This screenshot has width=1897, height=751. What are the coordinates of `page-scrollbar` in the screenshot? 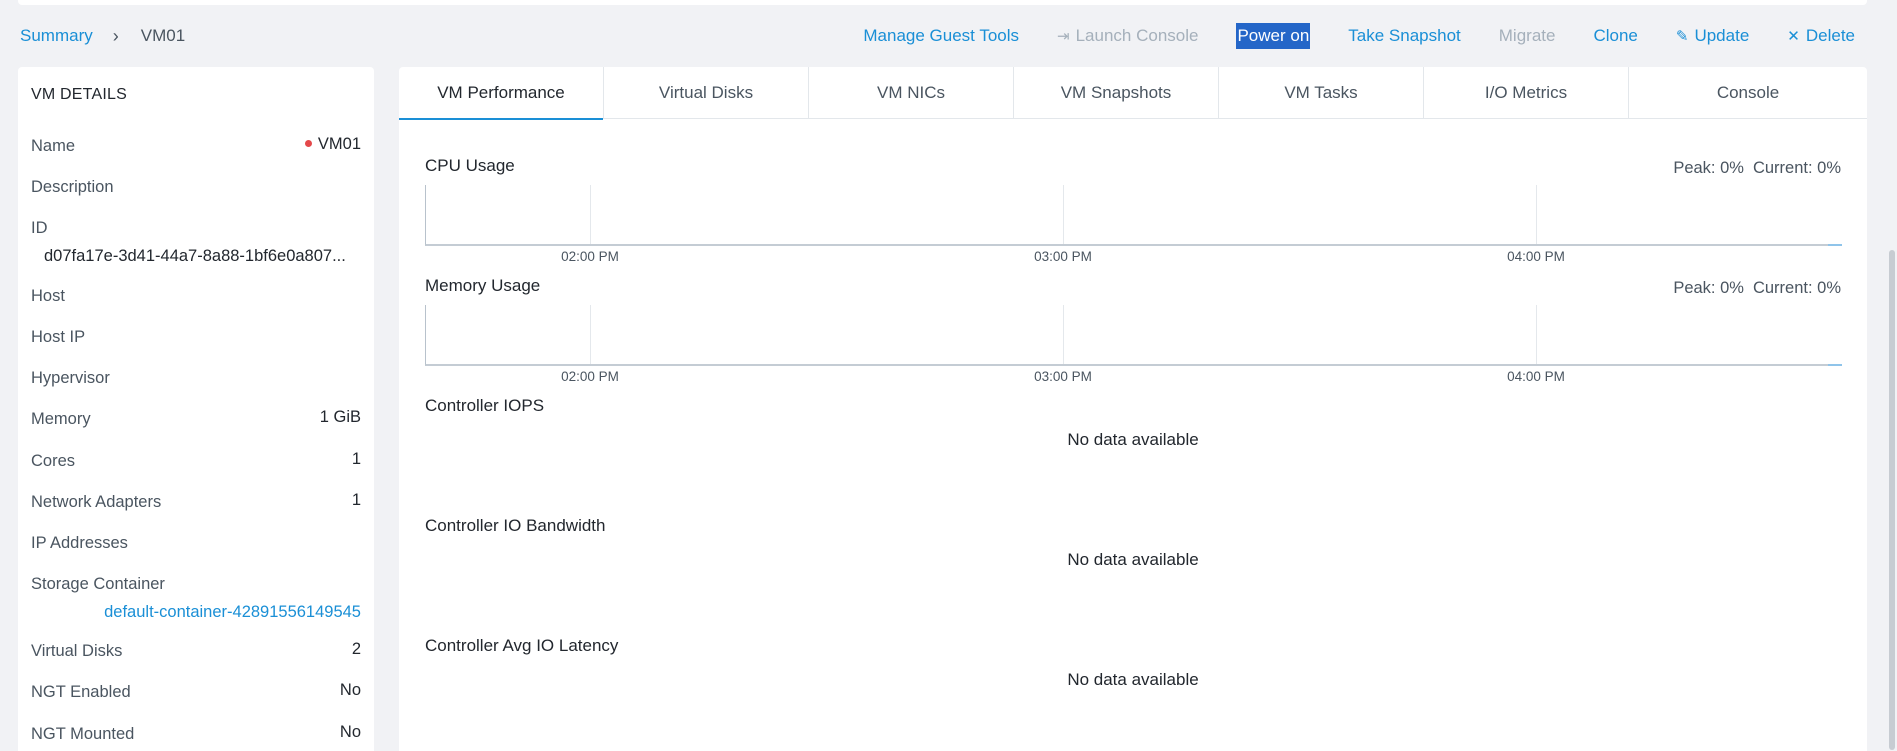 It's located at (1891, 375).